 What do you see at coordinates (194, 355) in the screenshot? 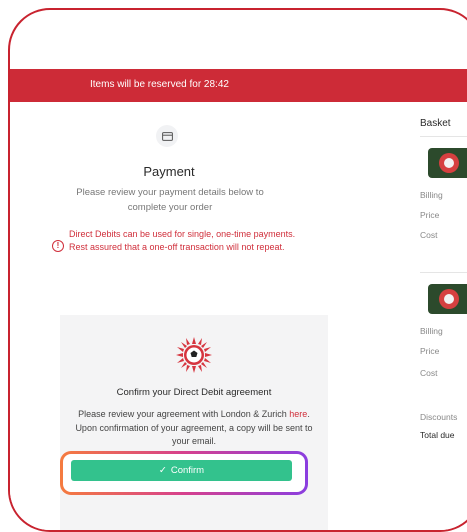
I see `football-club-logo` at bounding box center [194, 355].